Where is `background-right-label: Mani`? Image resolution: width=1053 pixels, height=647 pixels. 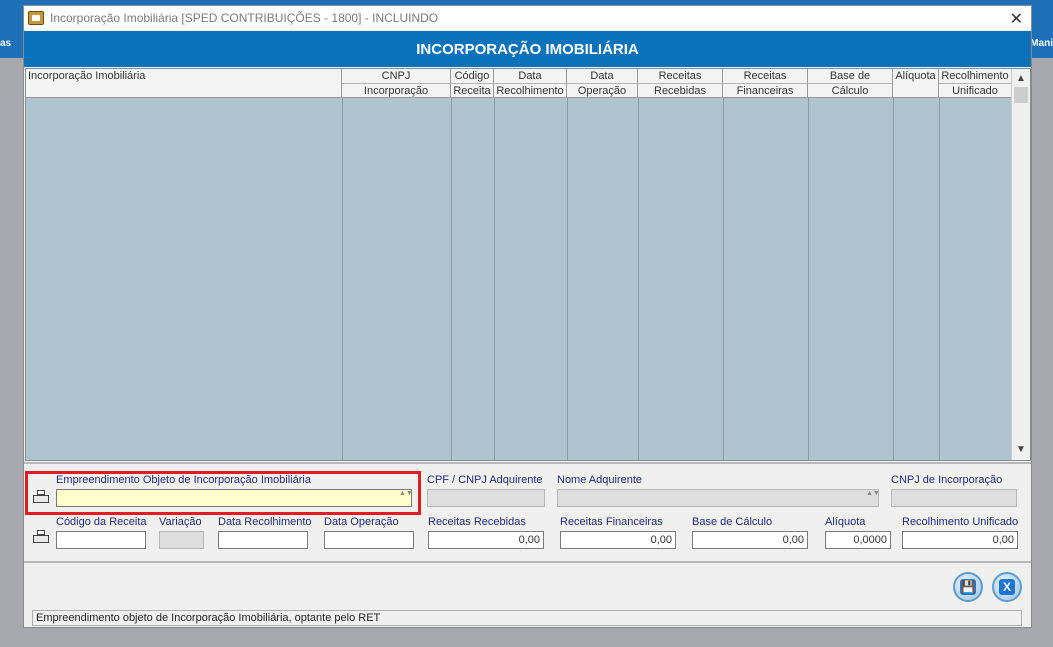 background-right-label: Mani is located at coordinates (1041, 43).